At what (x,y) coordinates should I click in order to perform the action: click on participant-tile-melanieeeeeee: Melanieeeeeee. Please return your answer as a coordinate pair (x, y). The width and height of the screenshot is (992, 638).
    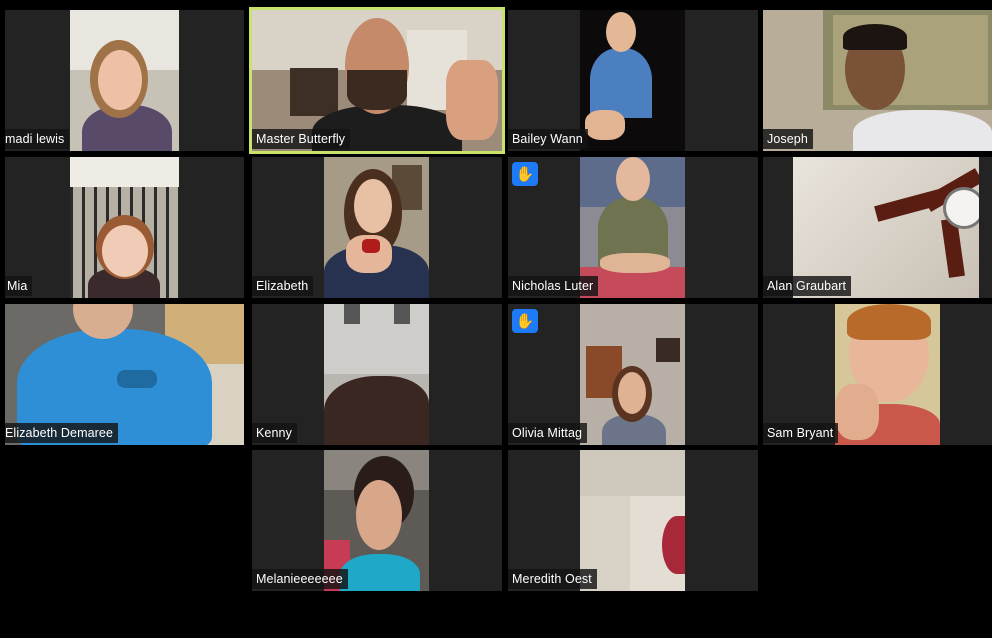
    Looking at the image, I should click on (377, 520).